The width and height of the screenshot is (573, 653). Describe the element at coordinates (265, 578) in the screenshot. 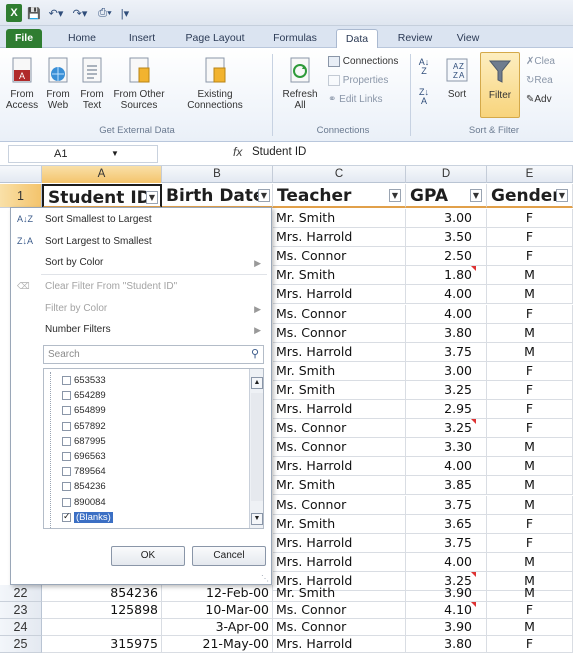

I see `resize-grip-icon: ⋱` at that location.